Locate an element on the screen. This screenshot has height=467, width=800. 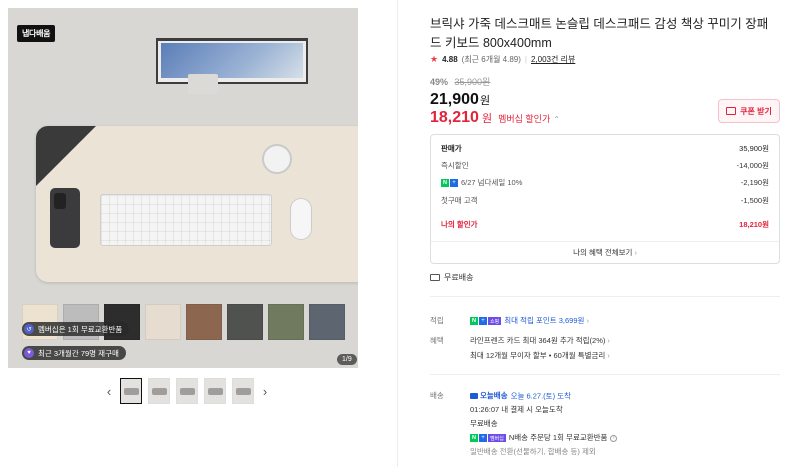
rating-row: ★ 4.88 (최근 6개월 4.89) | 2,003건 리뷰 is located at coordinates (502, 59).